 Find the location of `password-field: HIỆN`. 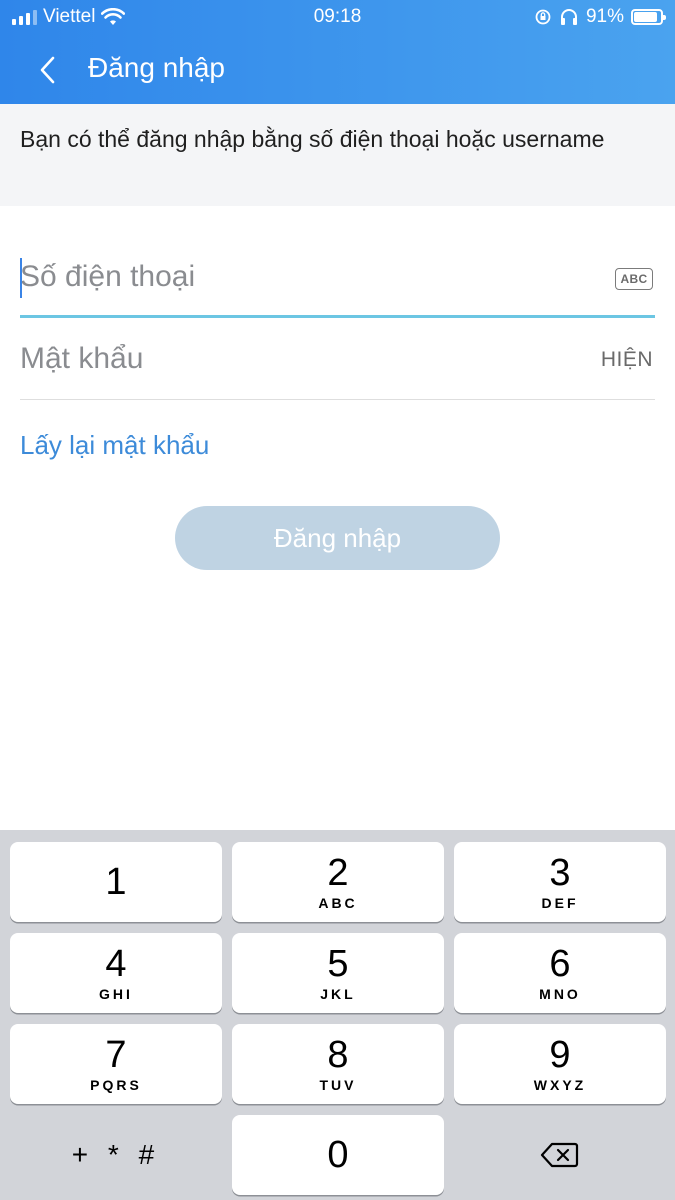

password-field: HIỆN is located at coordinates (337, 360).